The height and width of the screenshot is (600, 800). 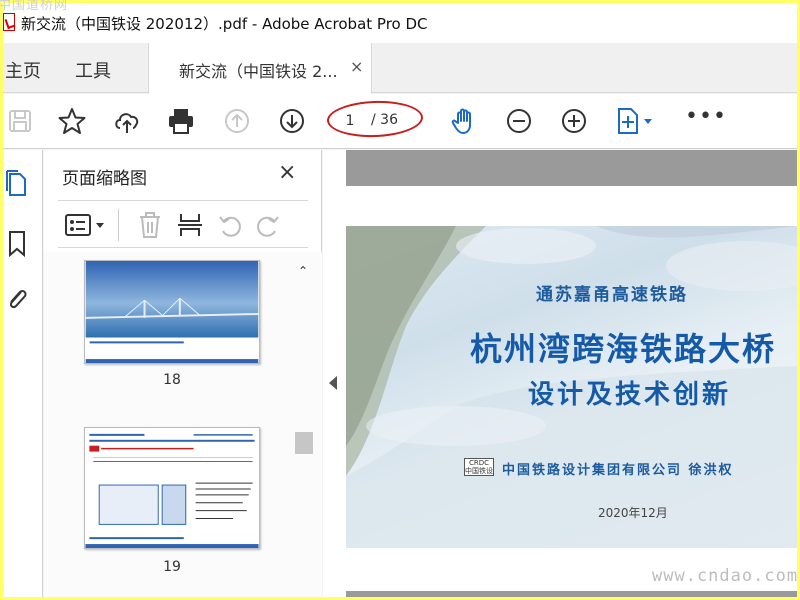 I want to click on site-watermark: 中国道桥网, so click(x=34, y=6).